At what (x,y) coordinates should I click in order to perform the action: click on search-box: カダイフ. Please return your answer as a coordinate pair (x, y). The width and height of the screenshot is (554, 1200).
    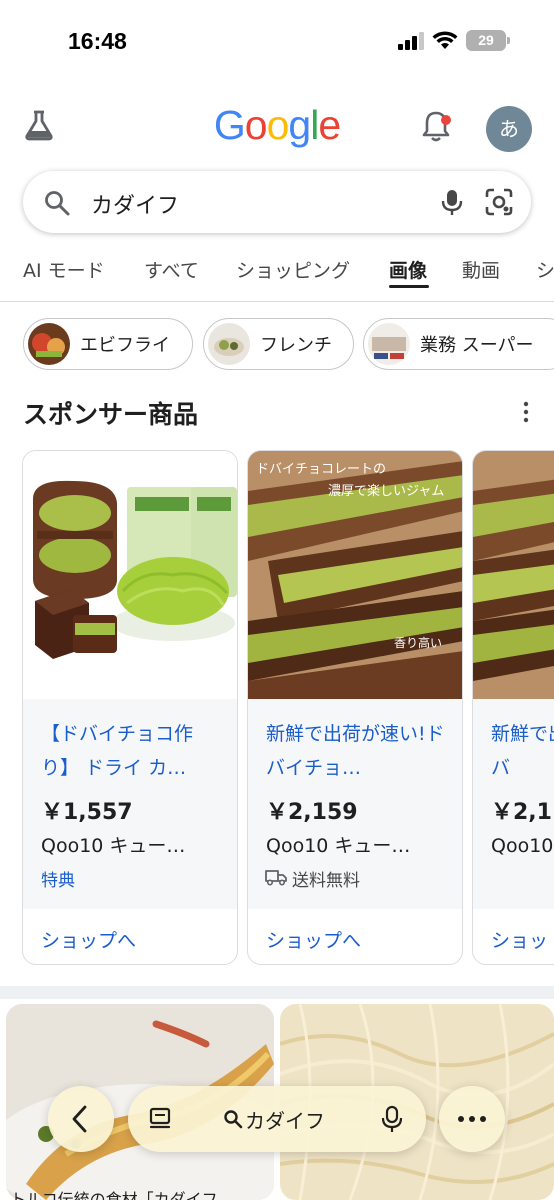
    Looking at the image, I should click on (277, 202).